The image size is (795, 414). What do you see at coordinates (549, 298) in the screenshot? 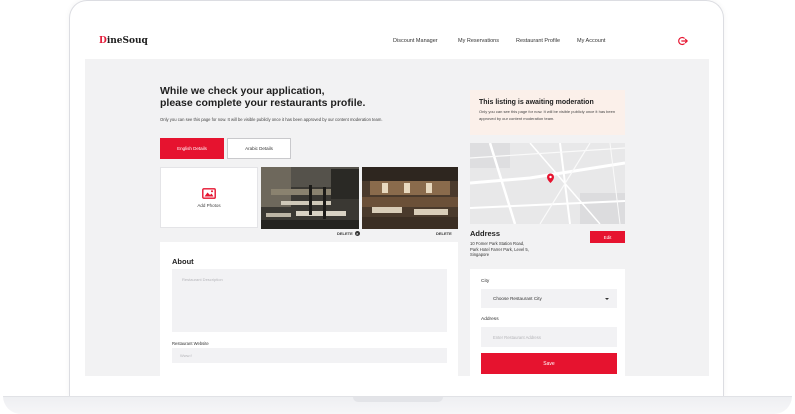
I see `city-select: Choose Restaurant City` at bounding box center [549, 298].